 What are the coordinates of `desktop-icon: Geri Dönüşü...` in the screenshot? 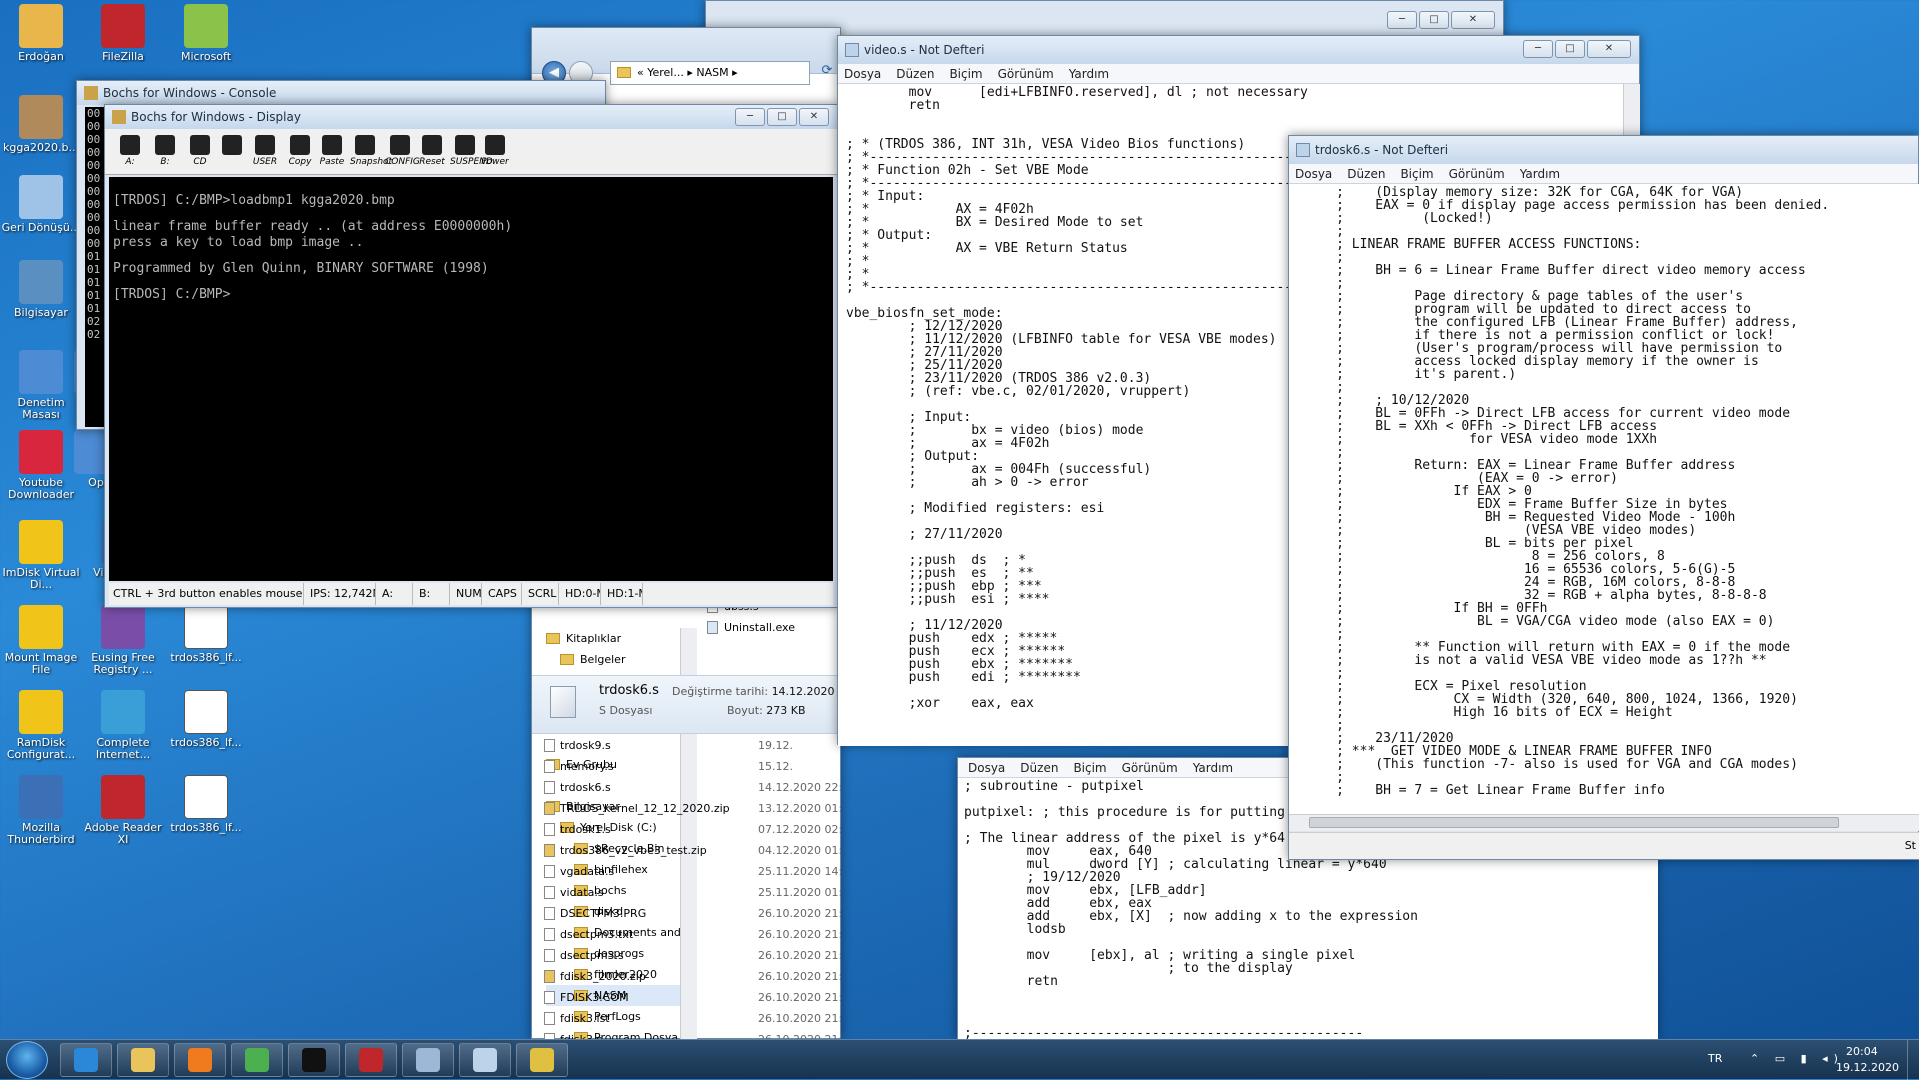 It's located at (41, 204).